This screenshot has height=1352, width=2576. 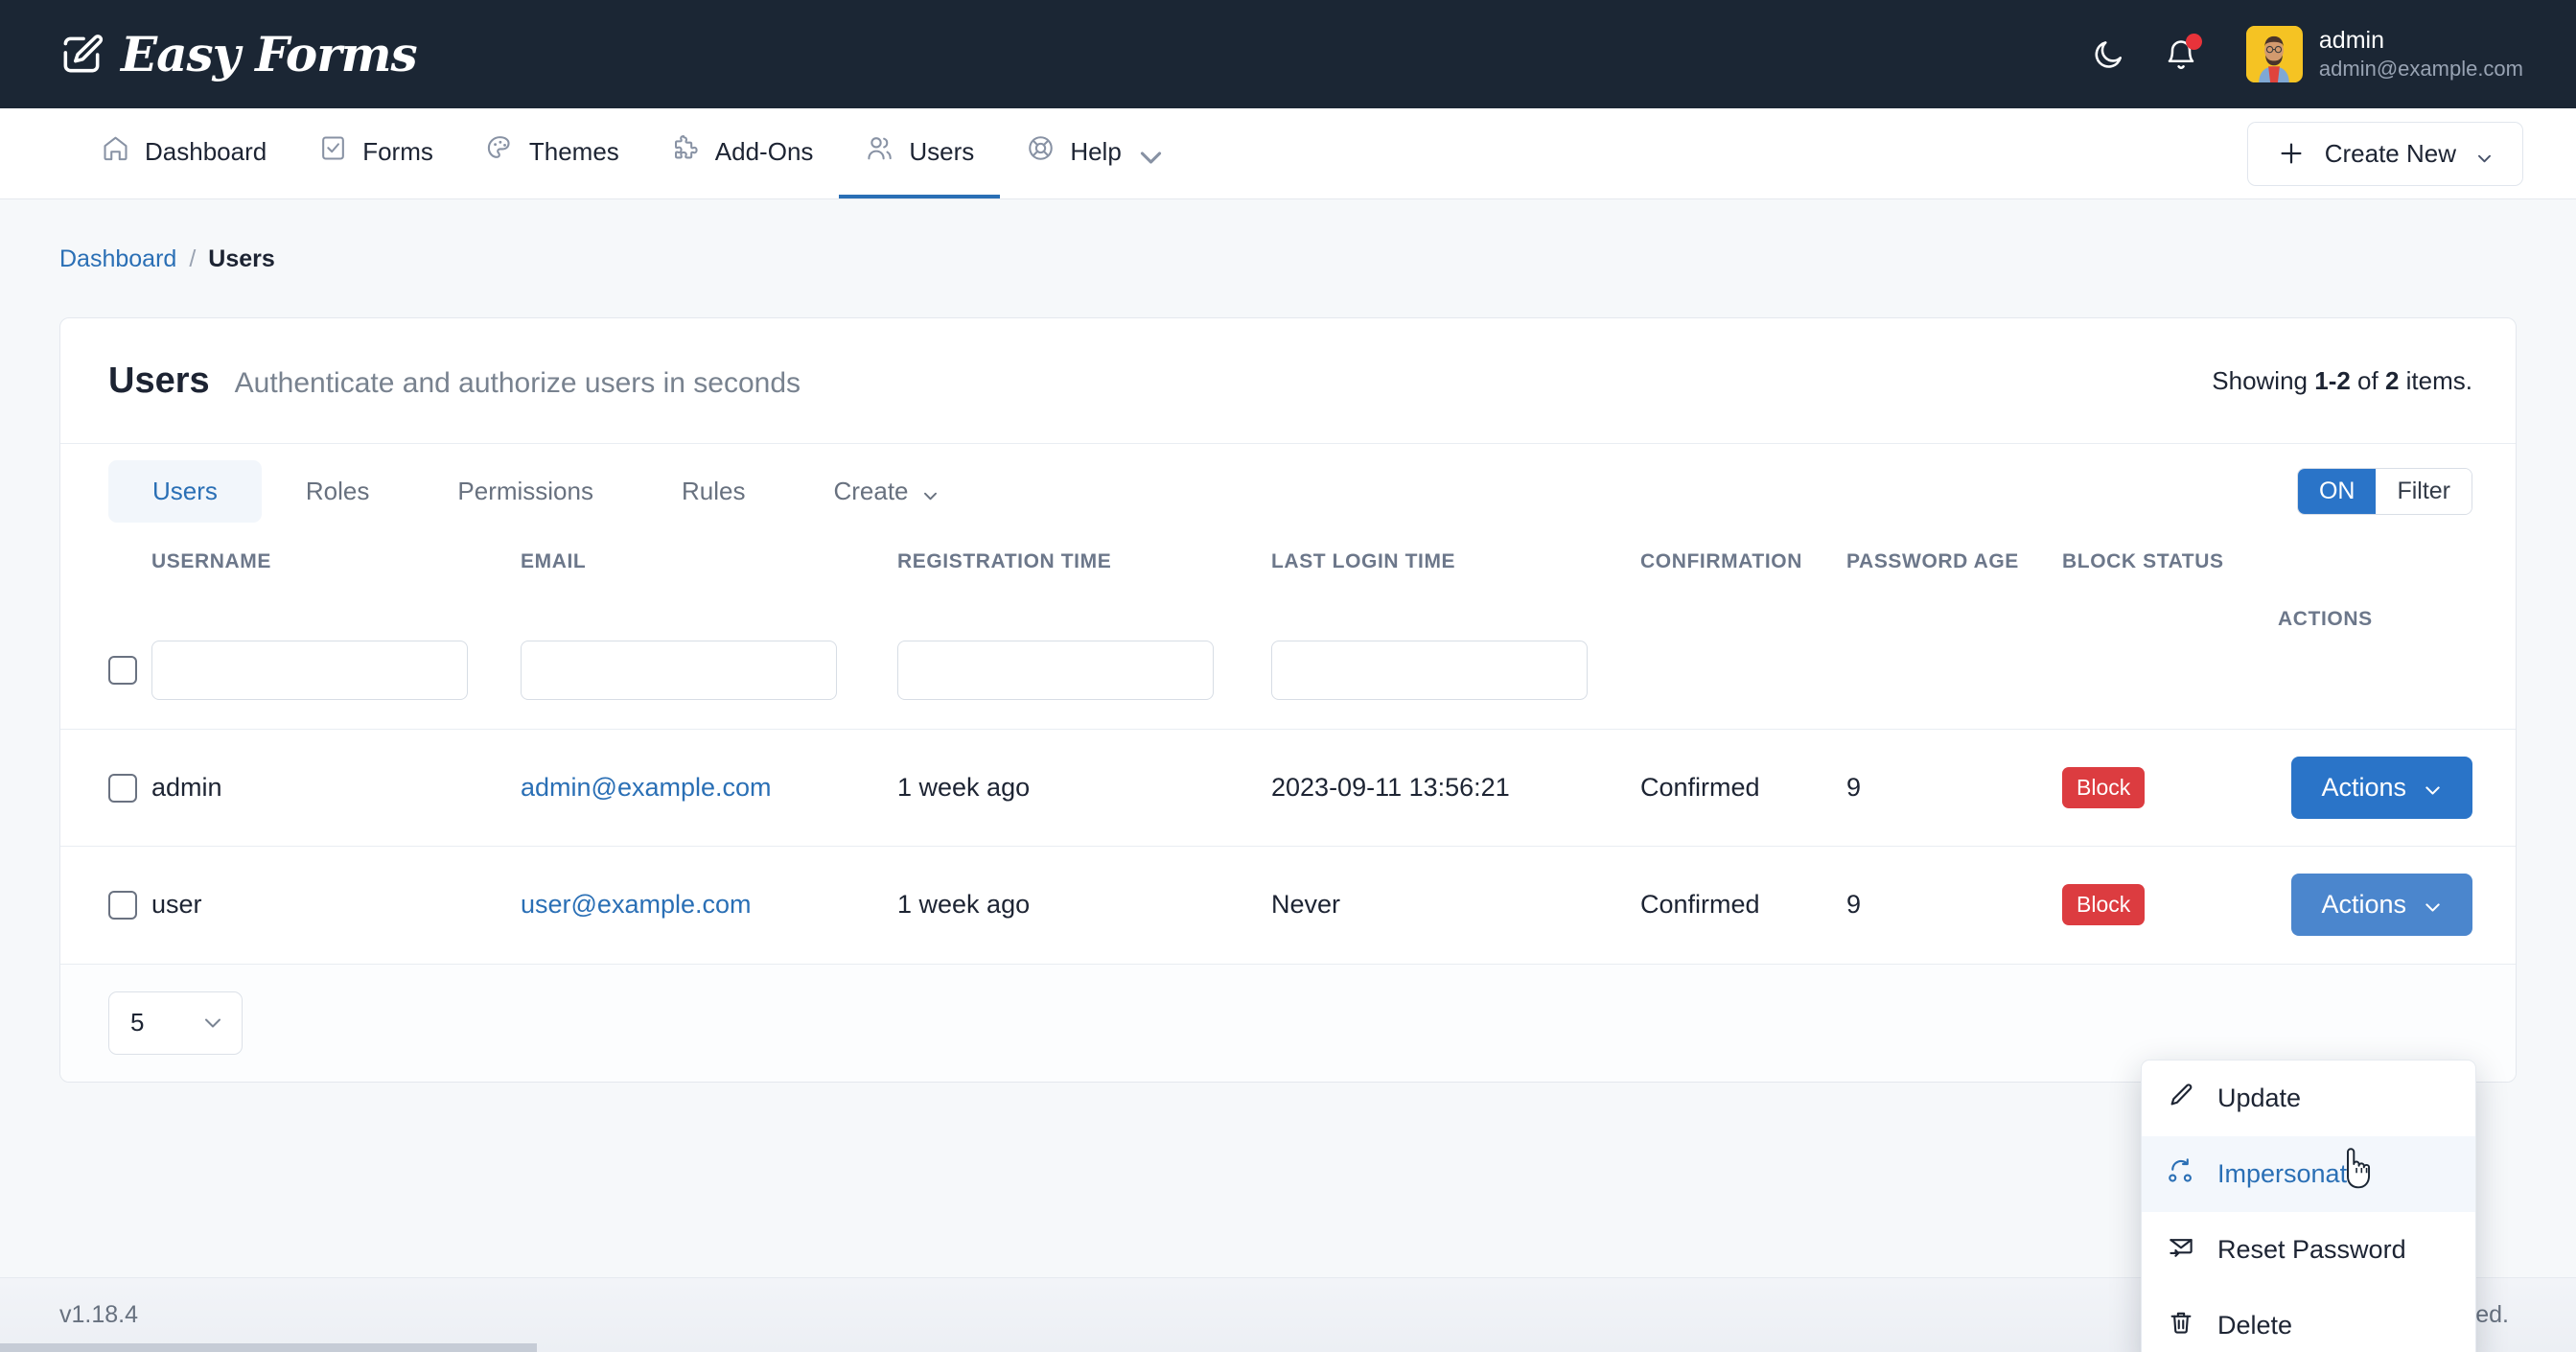 What do you see at coordinates (2397, 686) in the screenshot?
I see `filter-cell-actions` at bounding box center [2397, 686].